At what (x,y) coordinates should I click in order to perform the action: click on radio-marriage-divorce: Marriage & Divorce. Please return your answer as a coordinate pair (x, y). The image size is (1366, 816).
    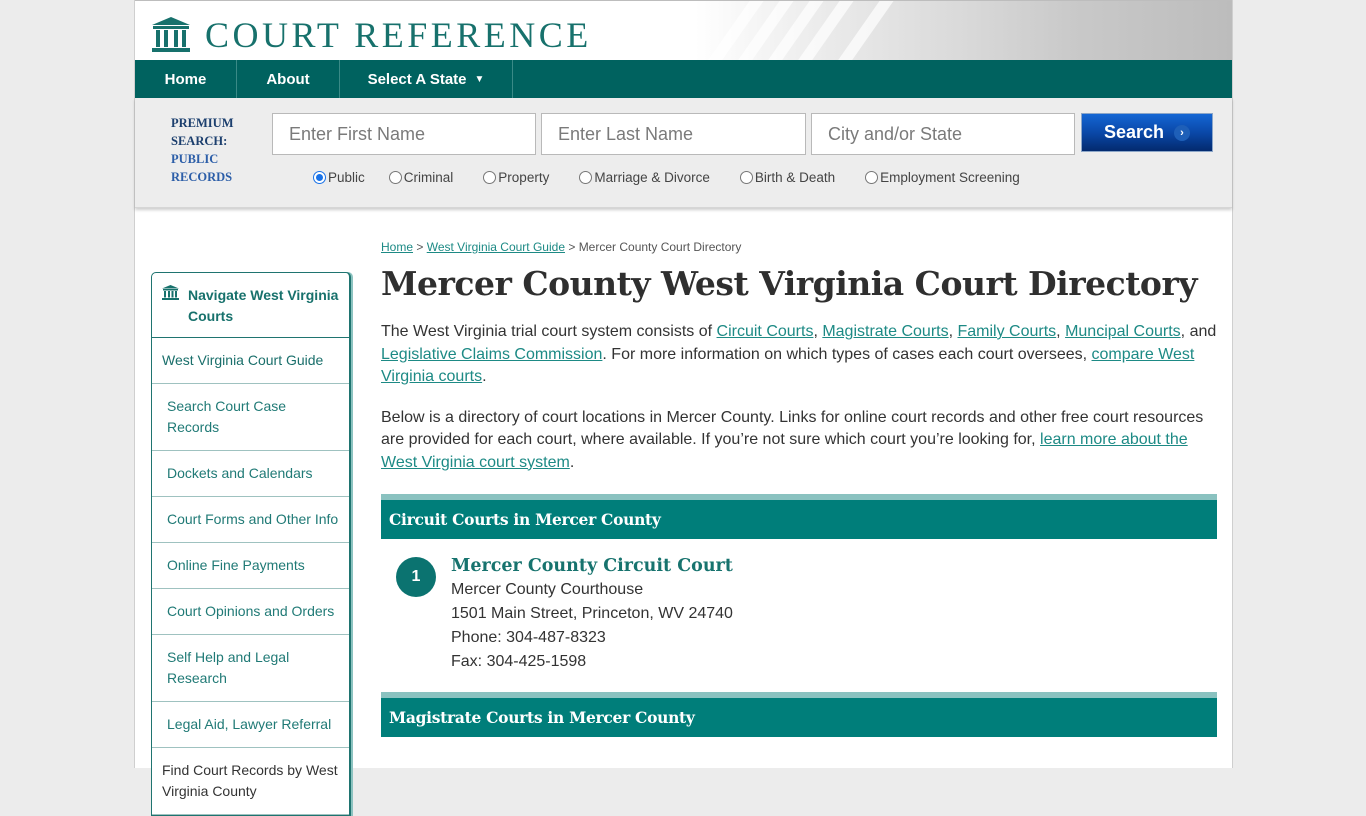
    Looking at the image, I should click on (644, 177).